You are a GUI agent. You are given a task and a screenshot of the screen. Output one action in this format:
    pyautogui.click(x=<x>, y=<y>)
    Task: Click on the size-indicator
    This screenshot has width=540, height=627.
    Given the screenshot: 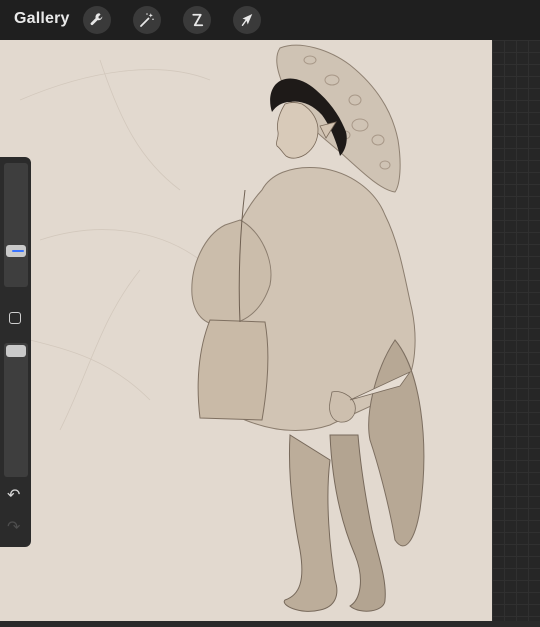 What is the action you would take?
    pyautogui.click(x=18, y=250)
    